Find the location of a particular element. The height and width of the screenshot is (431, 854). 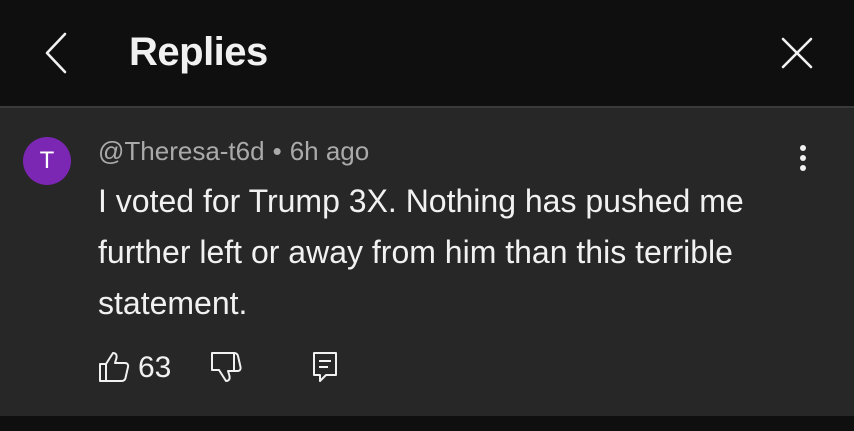

page-title: Replies is located at coordinates (198, 52).